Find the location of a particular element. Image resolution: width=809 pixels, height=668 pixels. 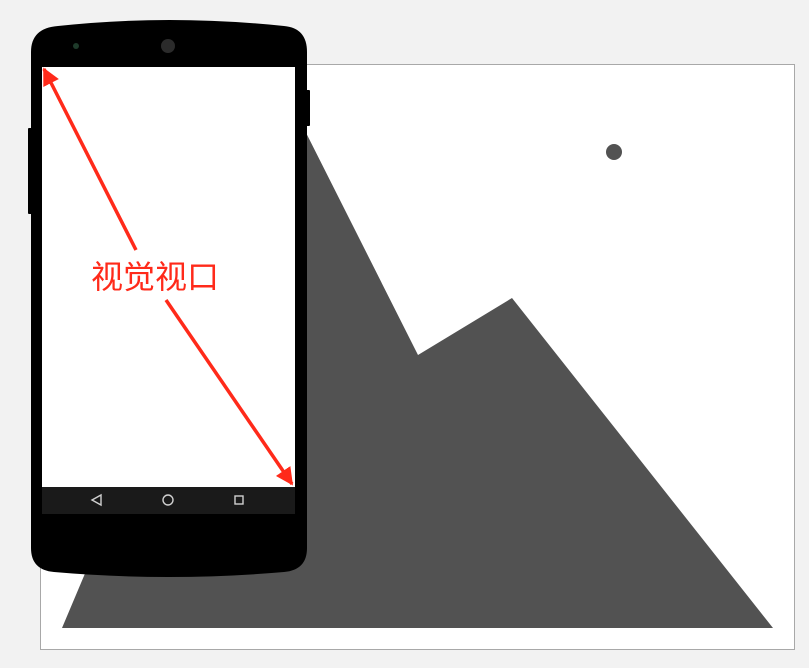

visual-viewport-label: 视觉视口 is located at coordinates (155, 277).